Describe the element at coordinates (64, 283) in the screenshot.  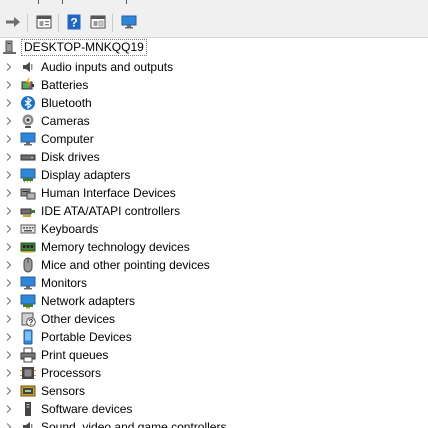
I see `tree-node-label: Monitors` at that location.